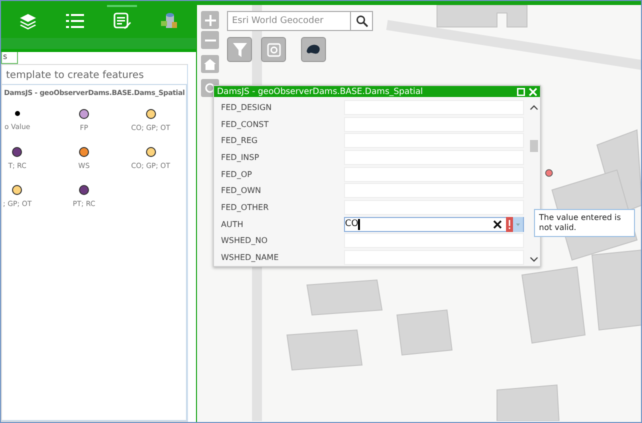 Image resolution: width=642 pixels, height=423 pixels. What do you see at coordinates (245, 124) in the screenshot?
I see `field-label: FED_CONST` at bounding box center [245, 124].